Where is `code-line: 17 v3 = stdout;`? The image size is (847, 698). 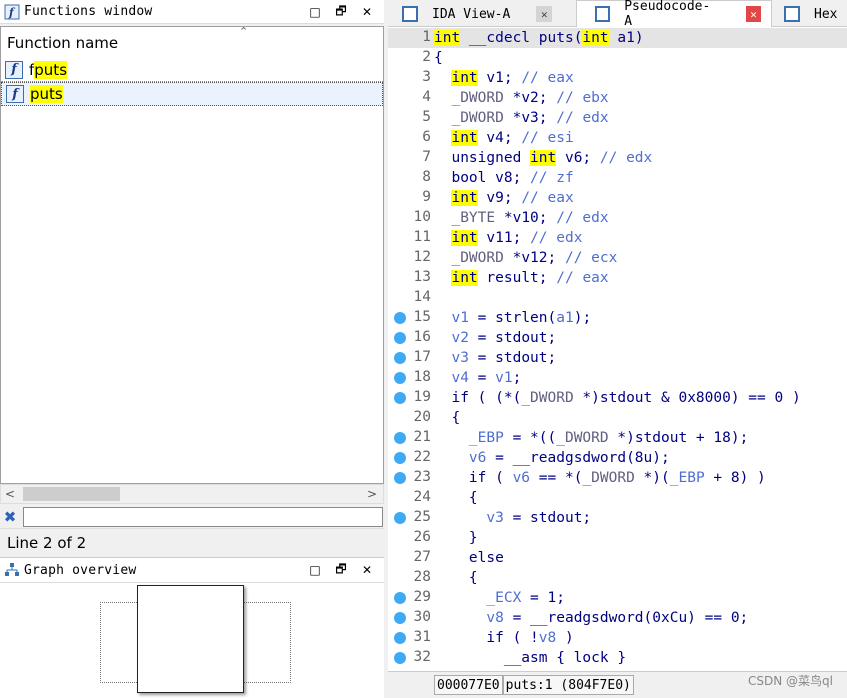 code-line: 17 v3 = stdout; is located at coordinates (617, 358).